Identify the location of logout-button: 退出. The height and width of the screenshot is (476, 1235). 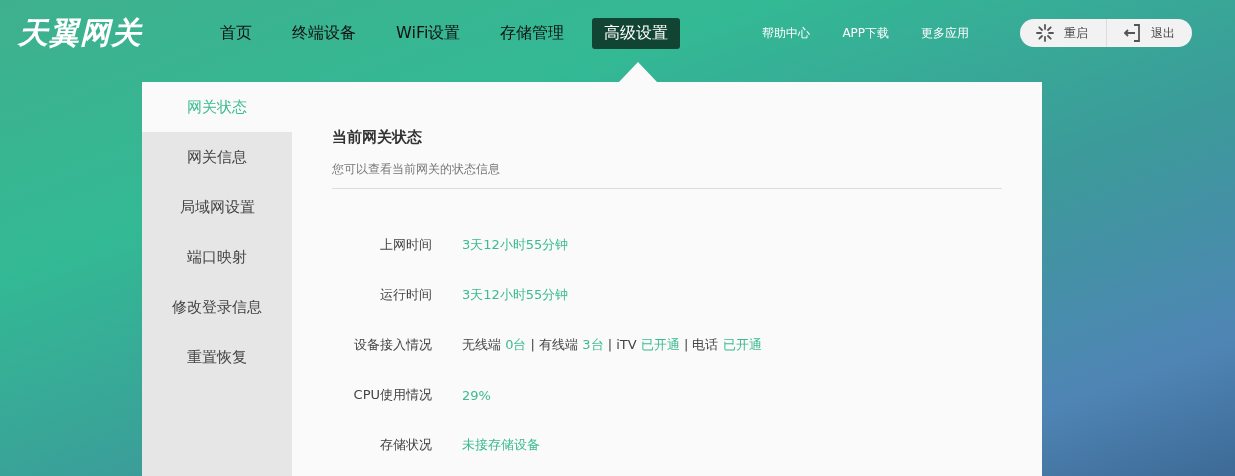
(1149, 33).